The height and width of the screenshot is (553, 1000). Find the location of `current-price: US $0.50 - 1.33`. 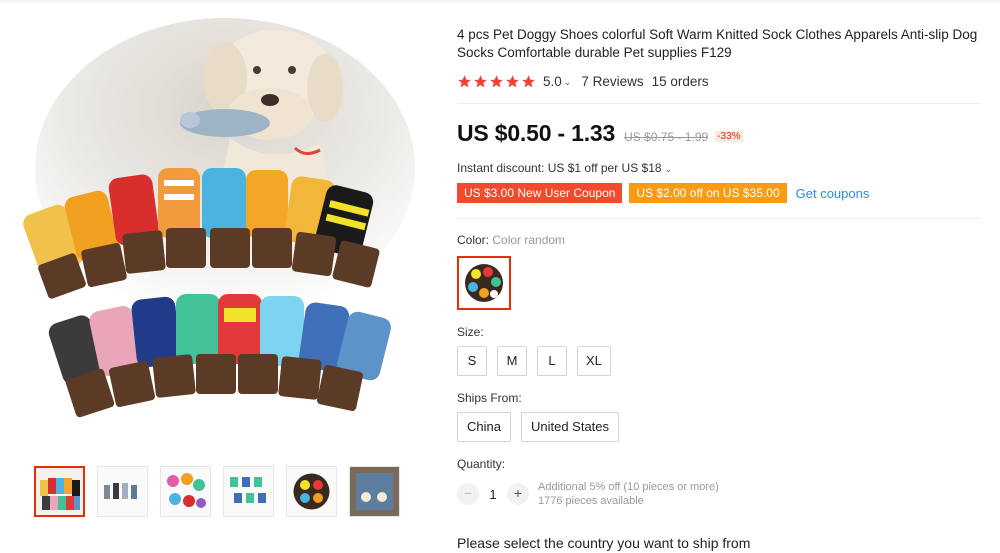

current-price: US $0.50 - 1.33 is located at coordinates (536, 133).